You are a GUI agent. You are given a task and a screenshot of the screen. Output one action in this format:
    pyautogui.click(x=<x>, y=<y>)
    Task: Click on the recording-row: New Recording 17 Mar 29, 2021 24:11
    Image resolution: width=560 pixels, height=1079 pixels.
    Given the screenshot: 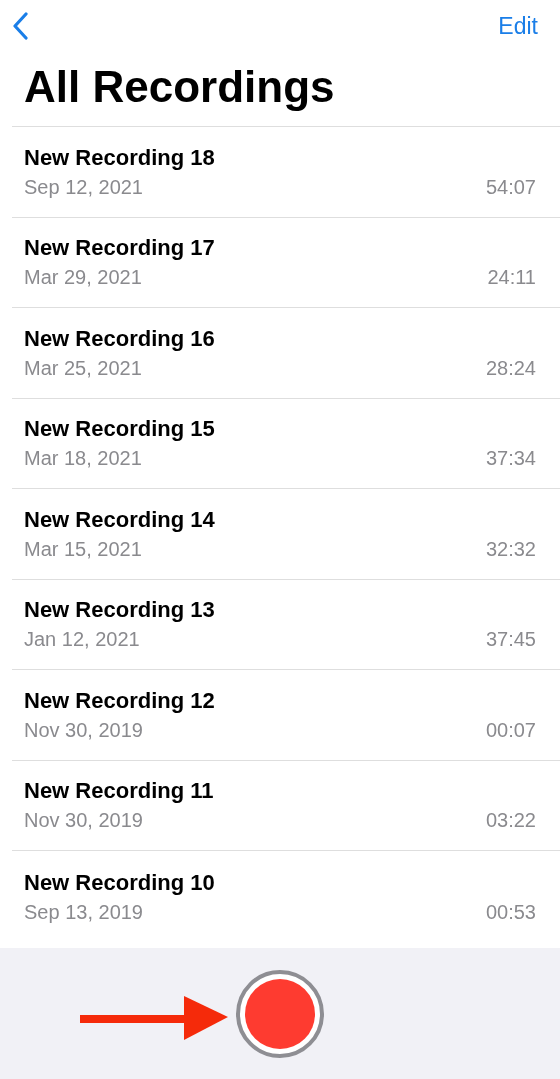 What is the action you would take?
    pyautogui.click(x=286, y=262)
    